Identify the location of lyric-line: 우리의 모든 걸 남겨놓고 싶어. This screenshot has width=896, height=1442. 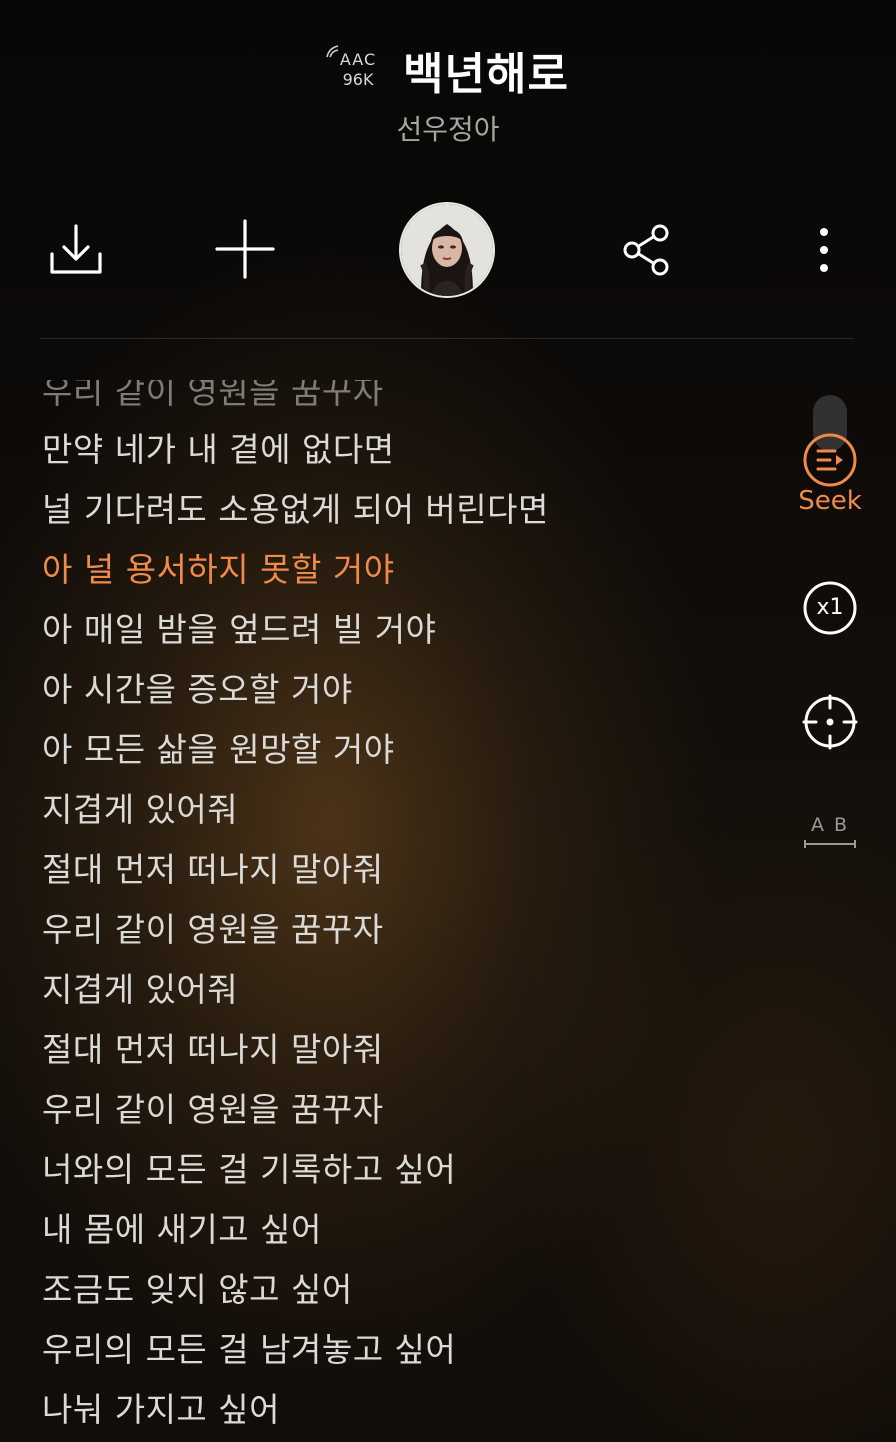
(249, 1350).